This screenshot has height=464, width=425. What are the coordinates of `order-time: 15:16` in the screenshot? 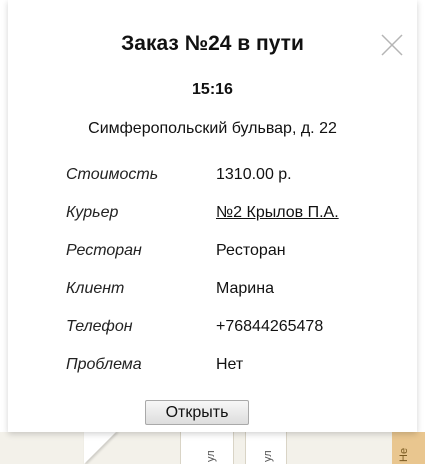 It's located at (212, 89).